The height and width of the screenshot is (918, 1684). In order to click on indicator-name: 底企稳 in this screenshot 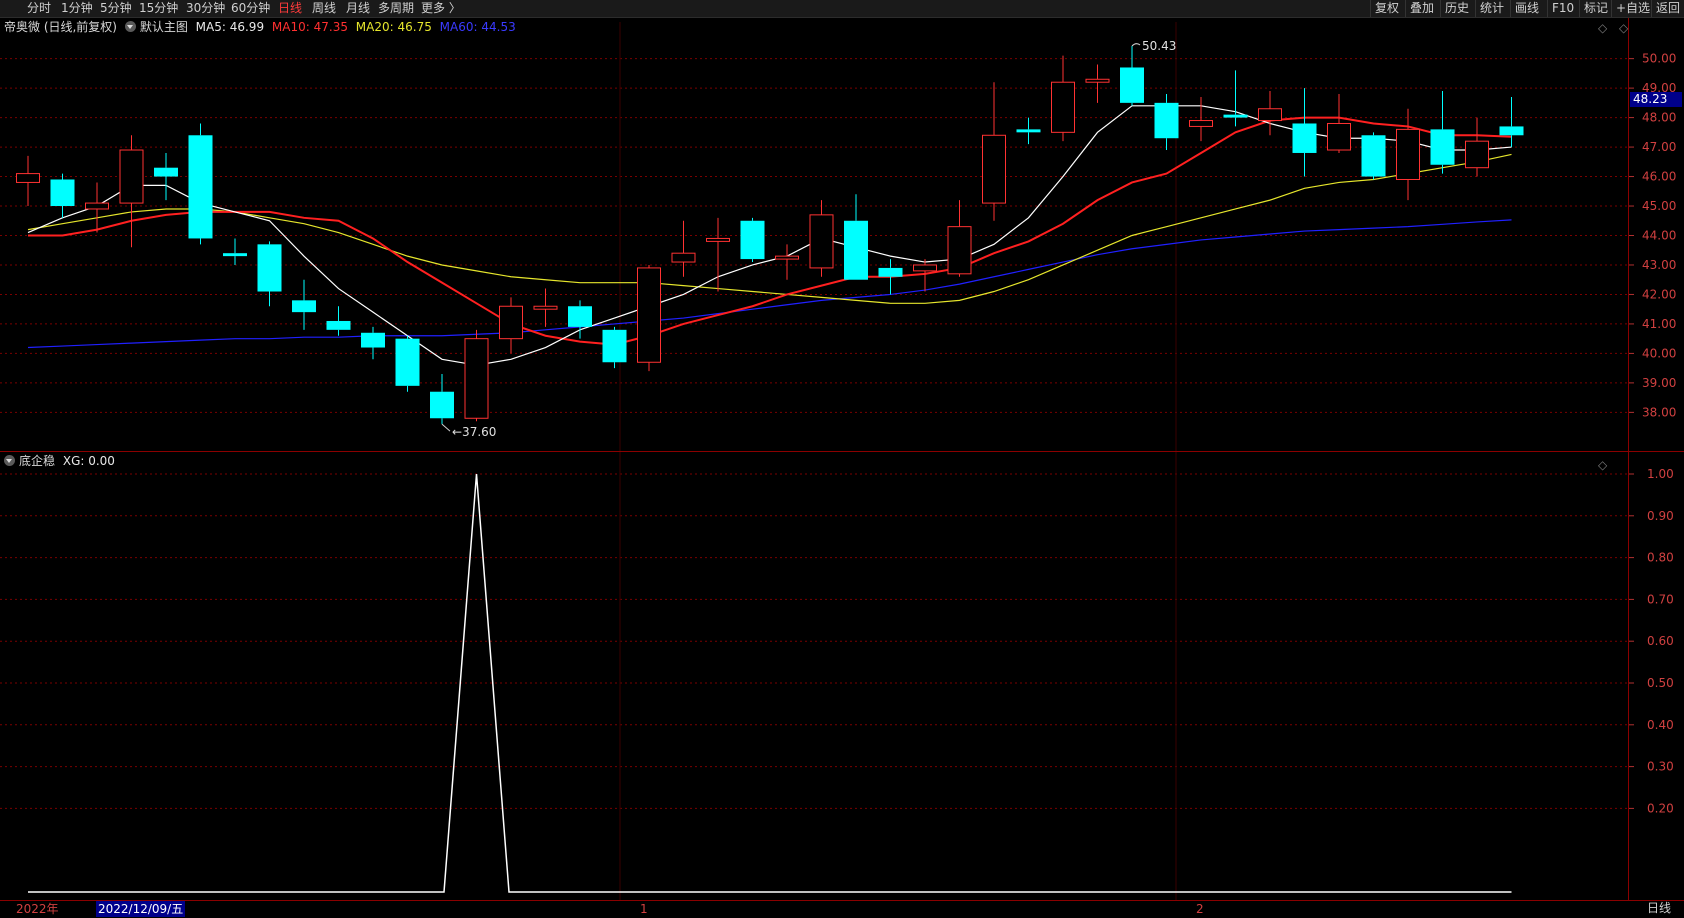, I will do `click(37, 461)`.